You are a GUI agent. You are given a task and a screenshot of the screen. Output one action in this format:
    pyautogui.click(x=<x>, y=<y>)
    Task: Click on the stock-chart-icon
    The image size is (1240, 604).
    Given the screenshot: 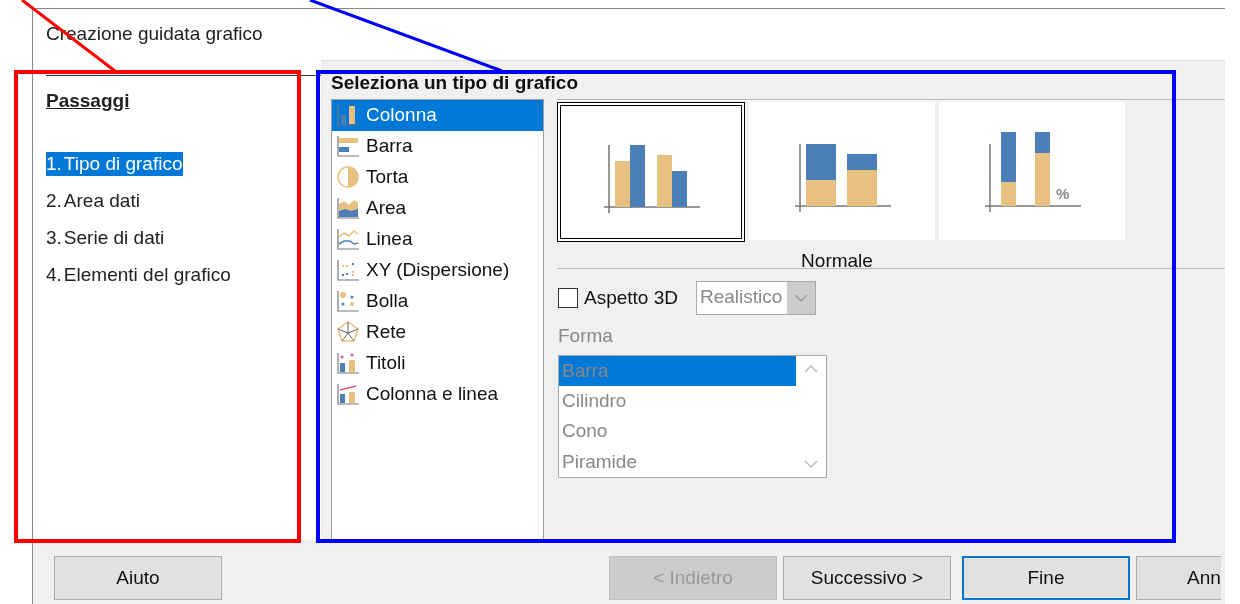 What is the action you would take?
    pyautogui.click(x=348, y=363)
    